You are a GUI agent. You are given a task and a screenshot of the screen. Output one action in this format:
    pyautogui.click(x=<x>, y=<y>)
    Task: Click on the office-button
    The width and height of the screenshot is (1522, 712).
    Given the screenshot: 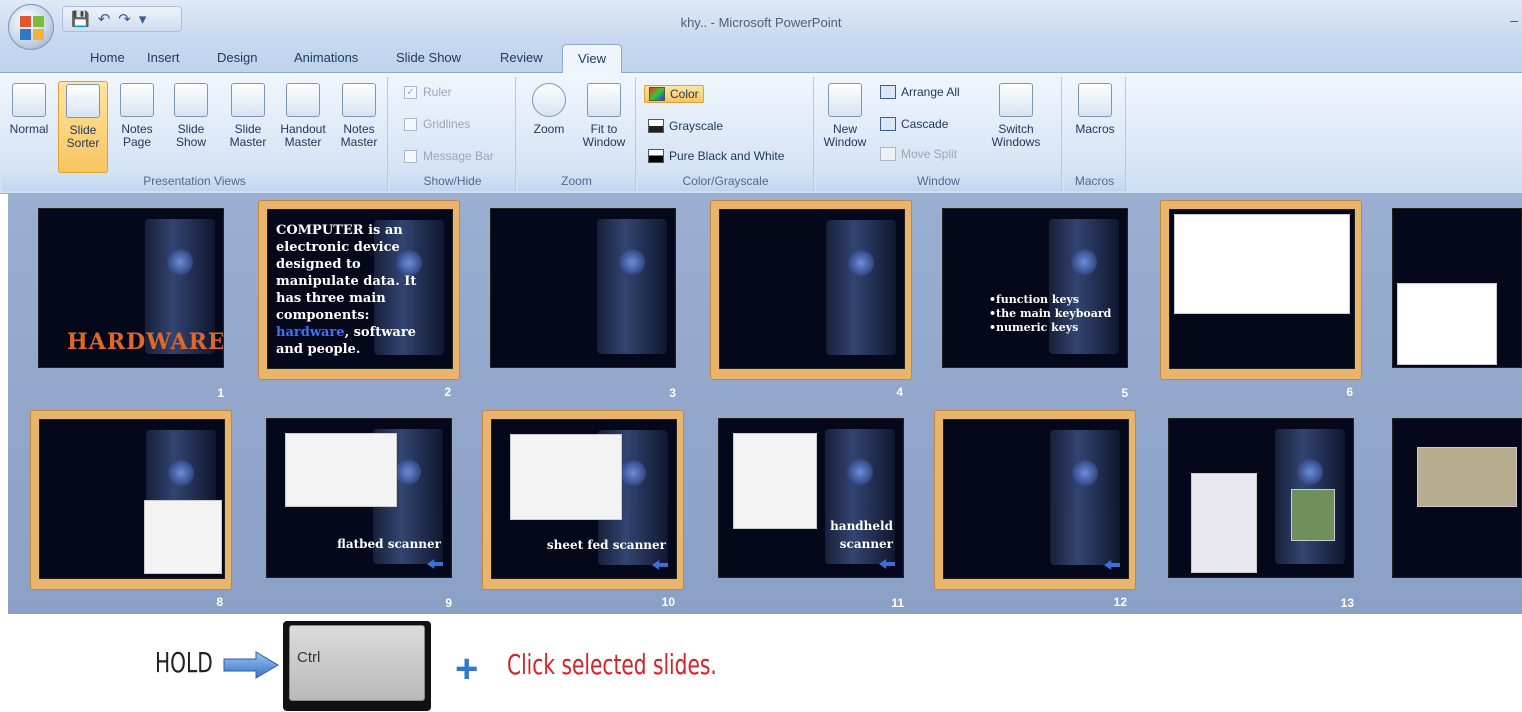 What is the action you would take?
    pyautogui.click(x=31, y=27)
    